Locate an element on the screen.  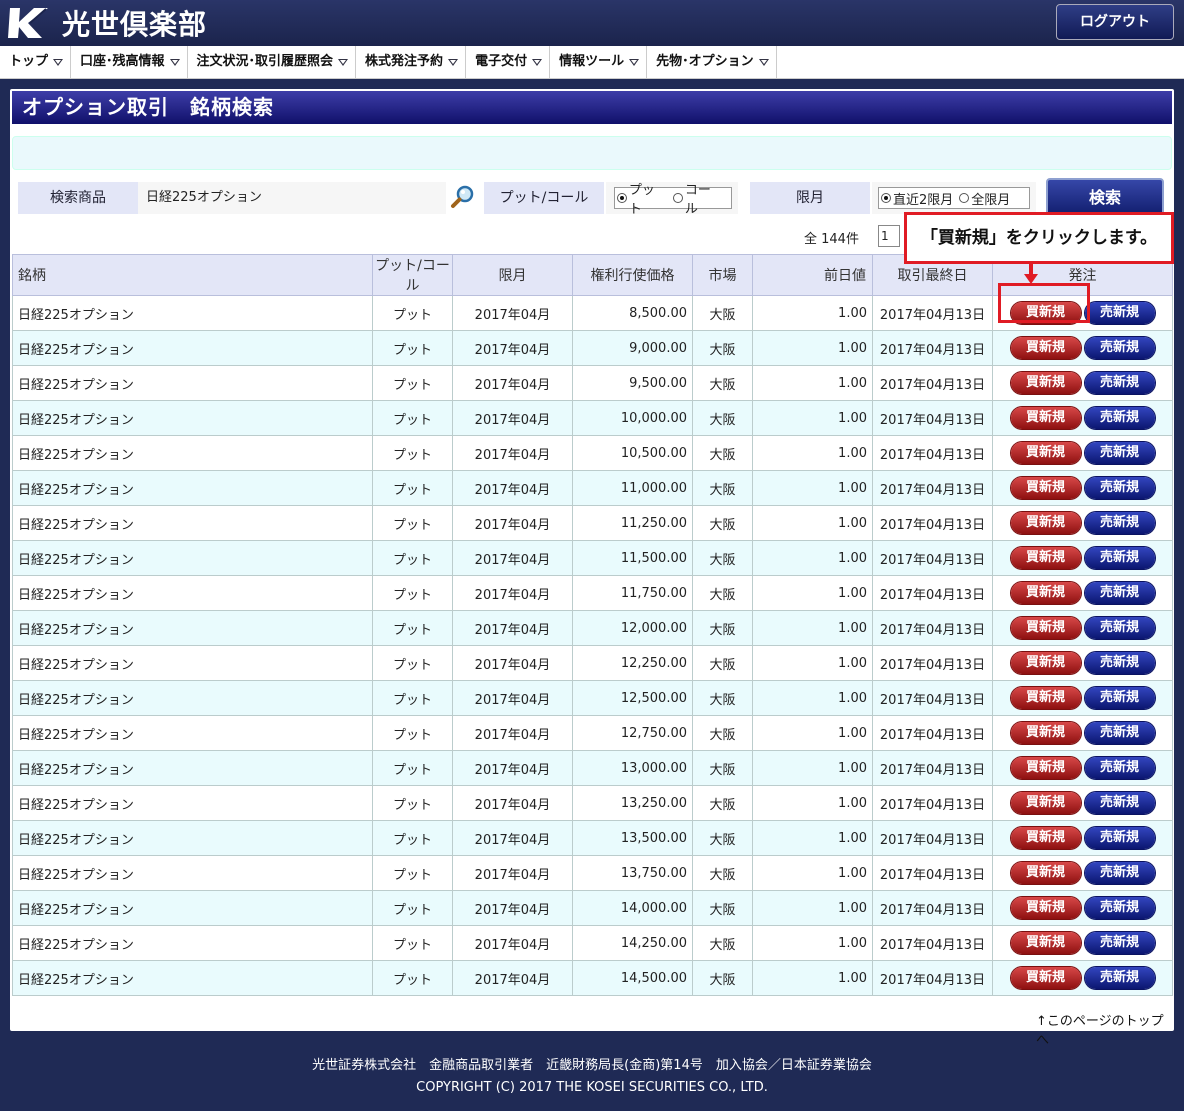
cell-strike: 12,750.00 is located at coordinates (632, 733).